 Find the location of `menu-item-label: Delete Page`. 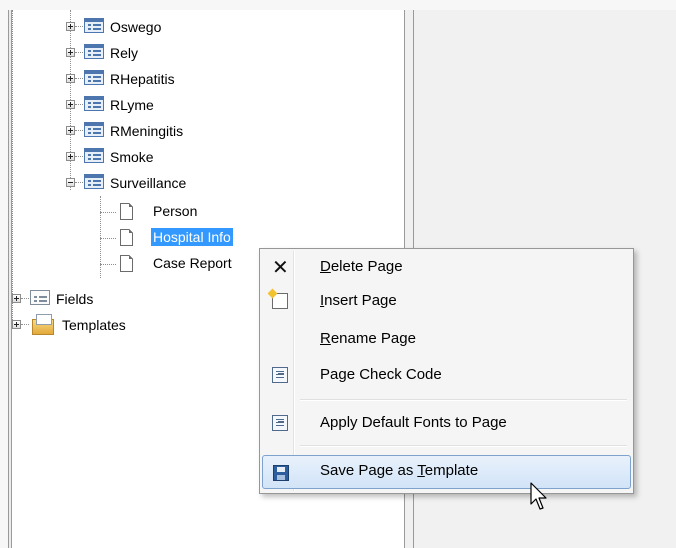

menu-item-label: Delete Page is located at coordinates (361, 266).